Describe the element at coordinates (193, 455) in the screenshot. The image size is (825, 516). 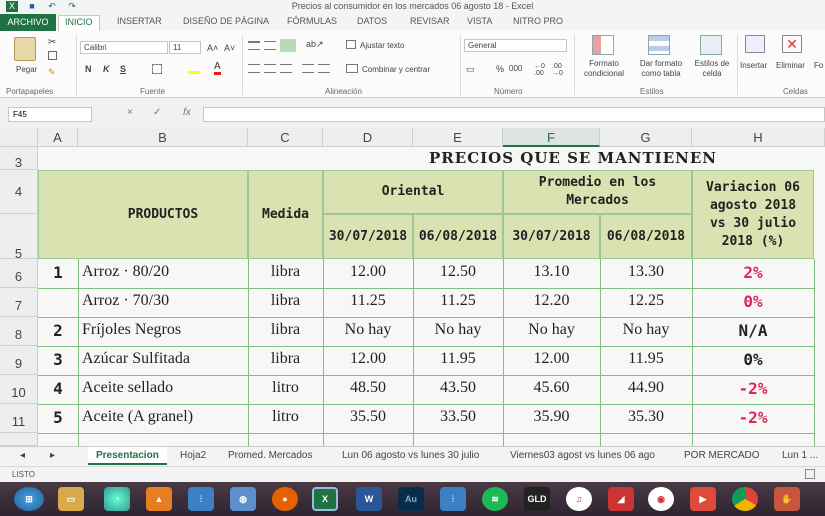
I see `sheet-tab-hoja2: Hoja2` at that location.